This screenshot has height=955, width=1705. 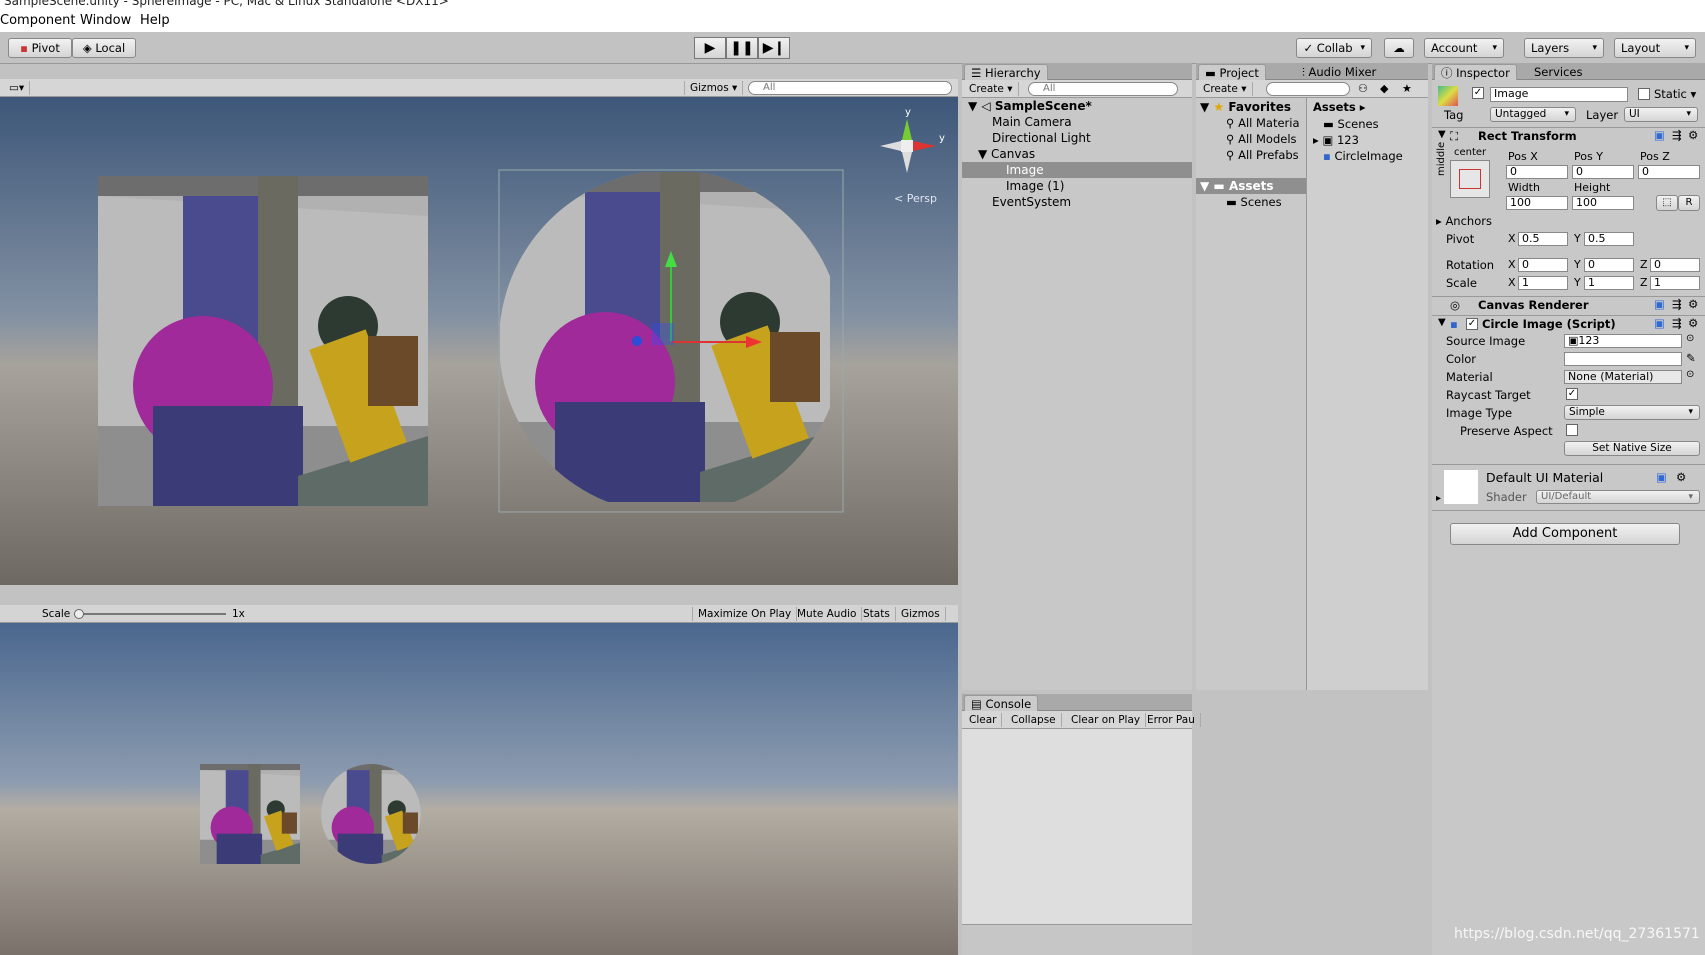 I want to click on height-field: 100, so click(x=1603, y=203).